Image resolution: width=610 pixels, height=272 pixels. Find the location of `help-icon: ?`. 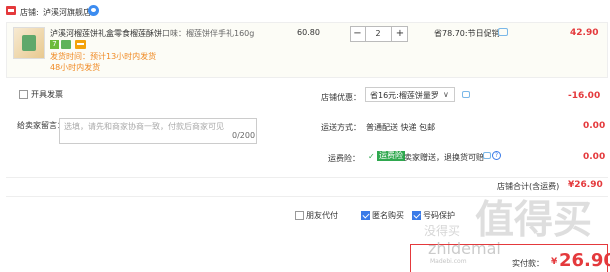

help-icon: ? is located at coordinates (496, 155).